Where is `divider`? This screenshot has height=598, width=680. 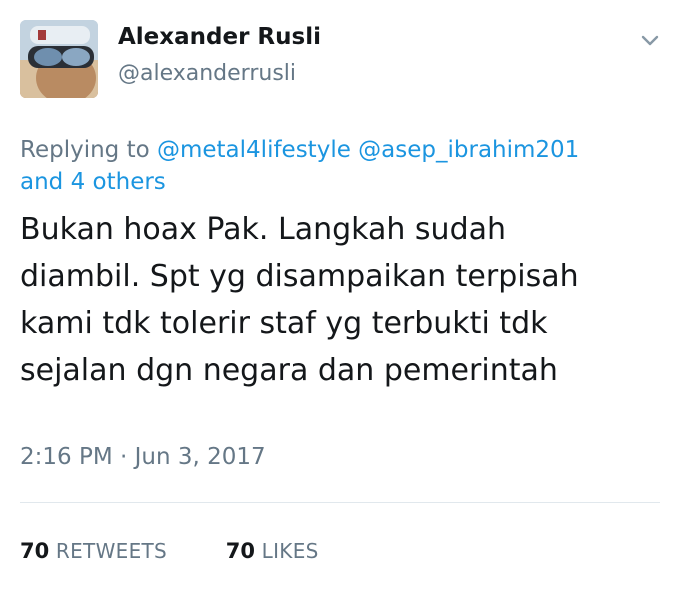 divider is located at coordinates (340, 502).